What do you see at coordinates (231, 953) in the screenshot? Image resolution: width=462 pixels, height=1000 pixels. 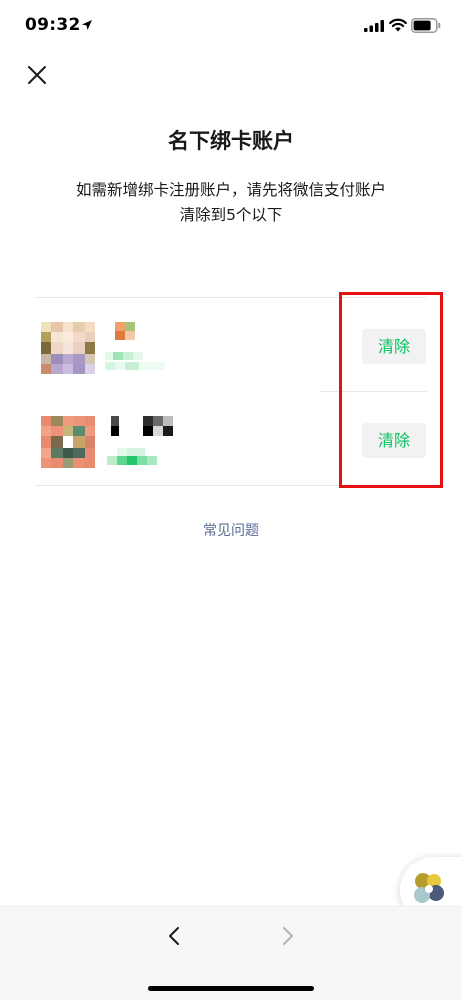 I see `bottom-navigation-bar` at bounding box center [231, 953].